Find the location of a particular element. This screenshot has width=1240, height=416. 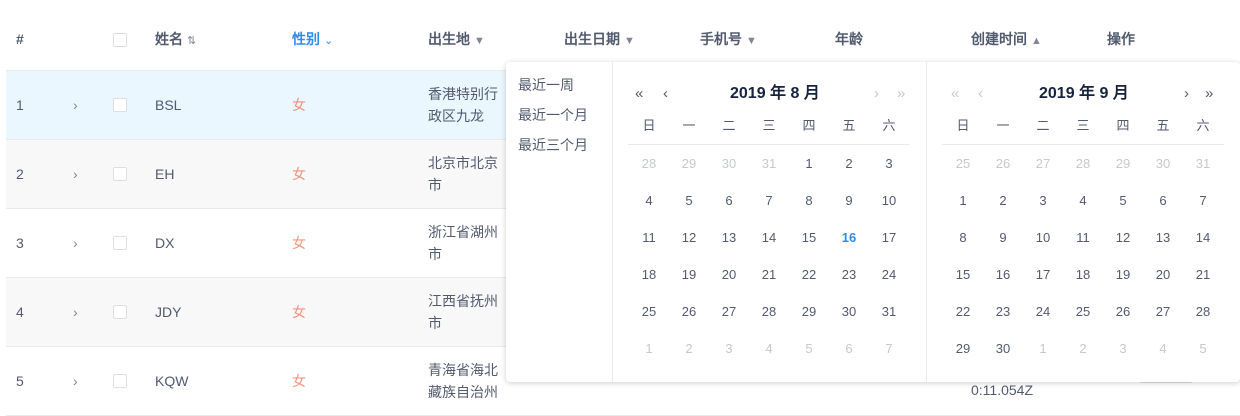

shortcut-last-three-months: 最近三个月 is located at coordinates (553, 145).